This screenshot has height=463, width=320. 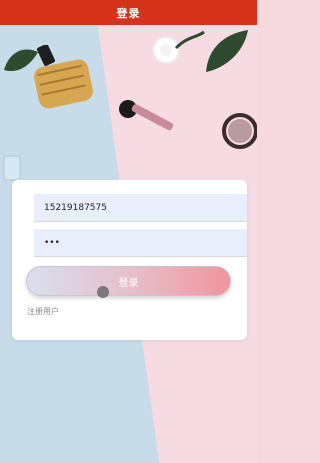 I want to click on perfume-bottle-icon, so click(x=63, y=77).